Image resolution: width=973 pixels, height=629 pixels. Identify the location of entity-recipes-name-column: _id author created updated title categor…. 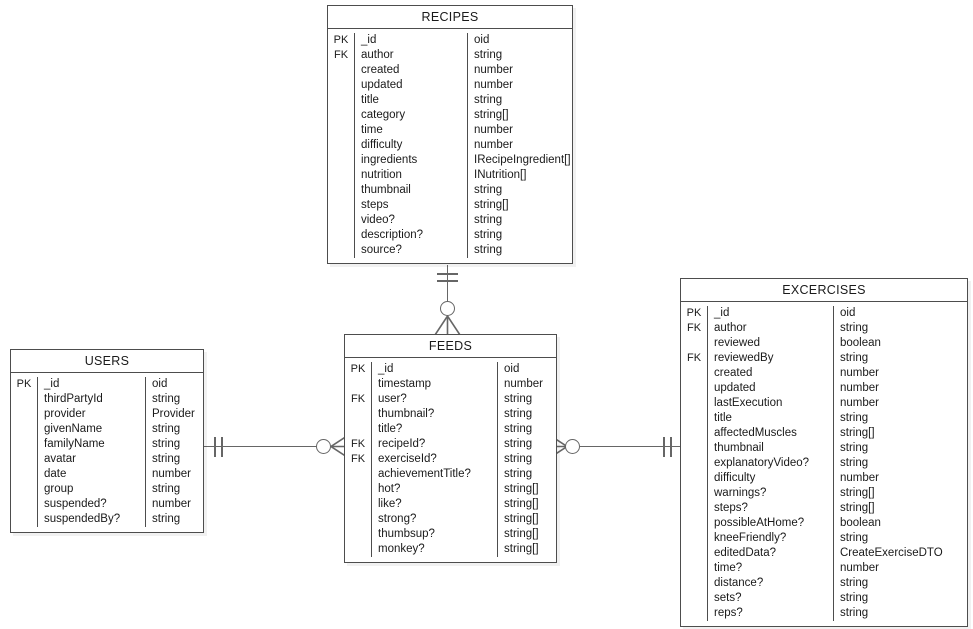
(411, 145).